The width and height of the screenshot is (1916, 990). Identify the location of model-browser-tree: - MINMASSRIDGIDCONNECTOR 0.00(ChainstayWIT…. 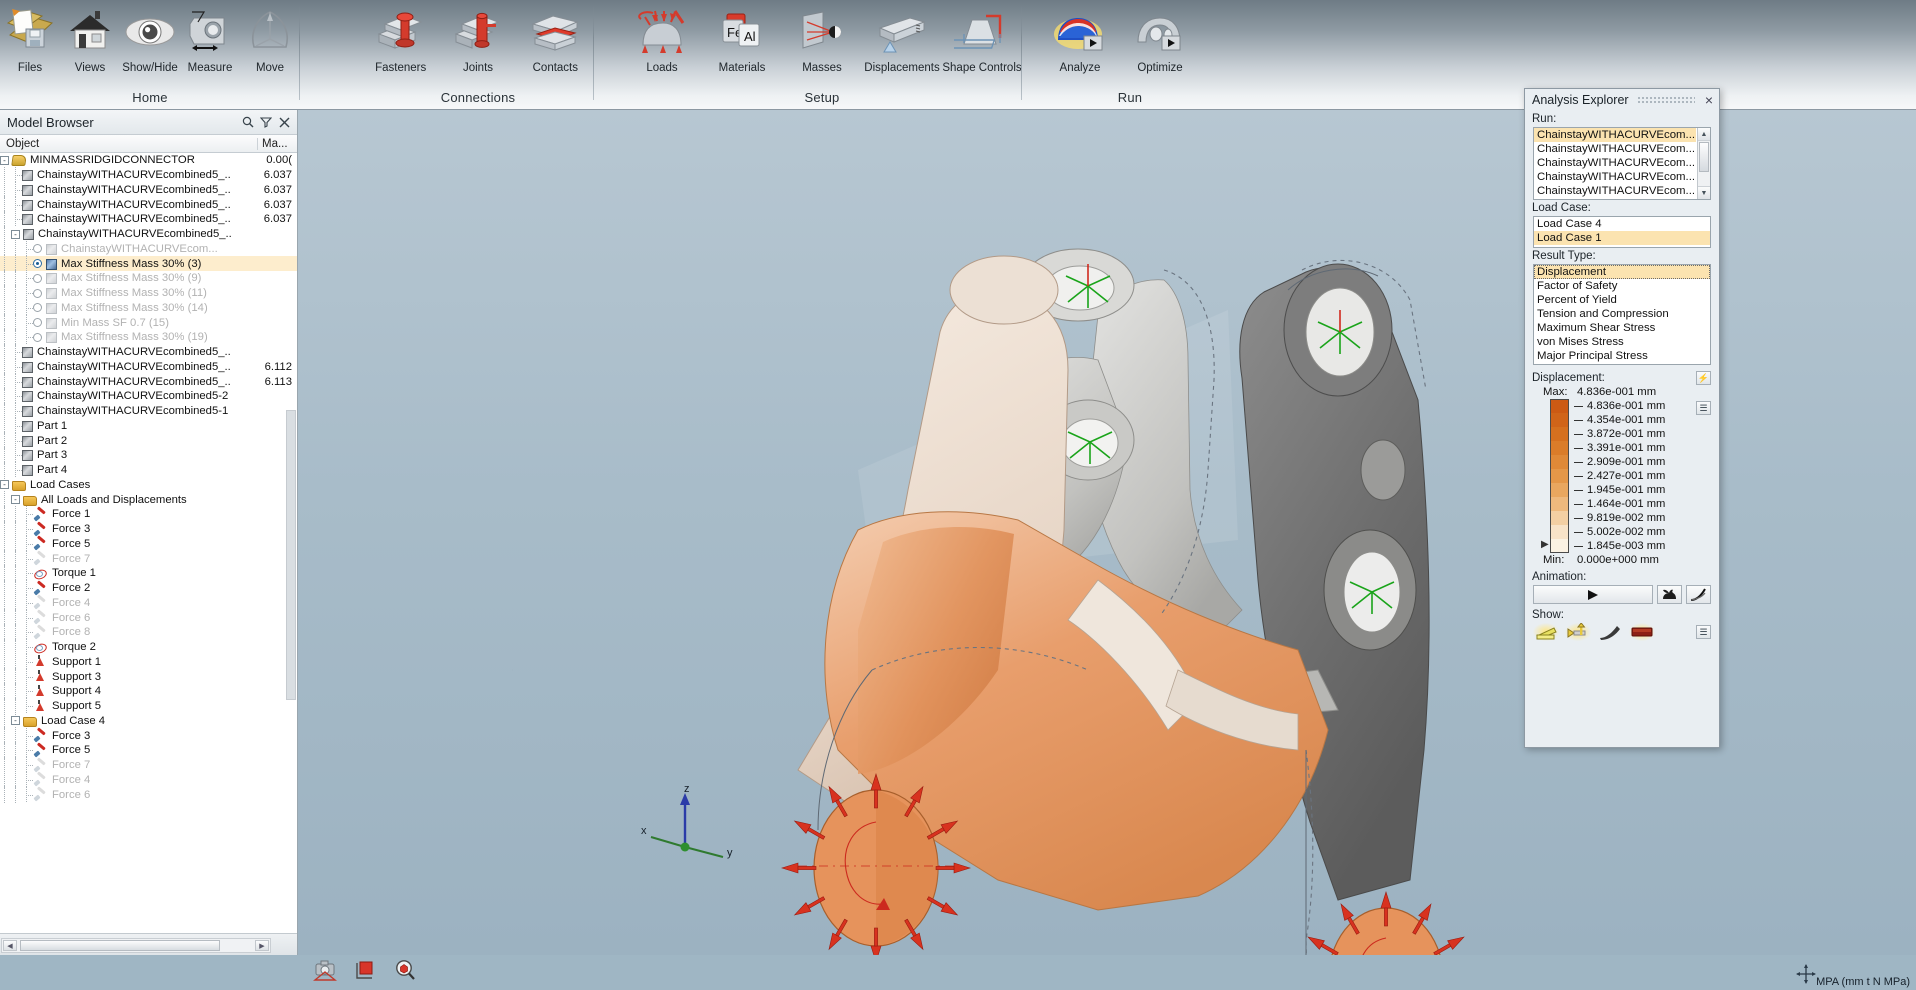
(148, 543).